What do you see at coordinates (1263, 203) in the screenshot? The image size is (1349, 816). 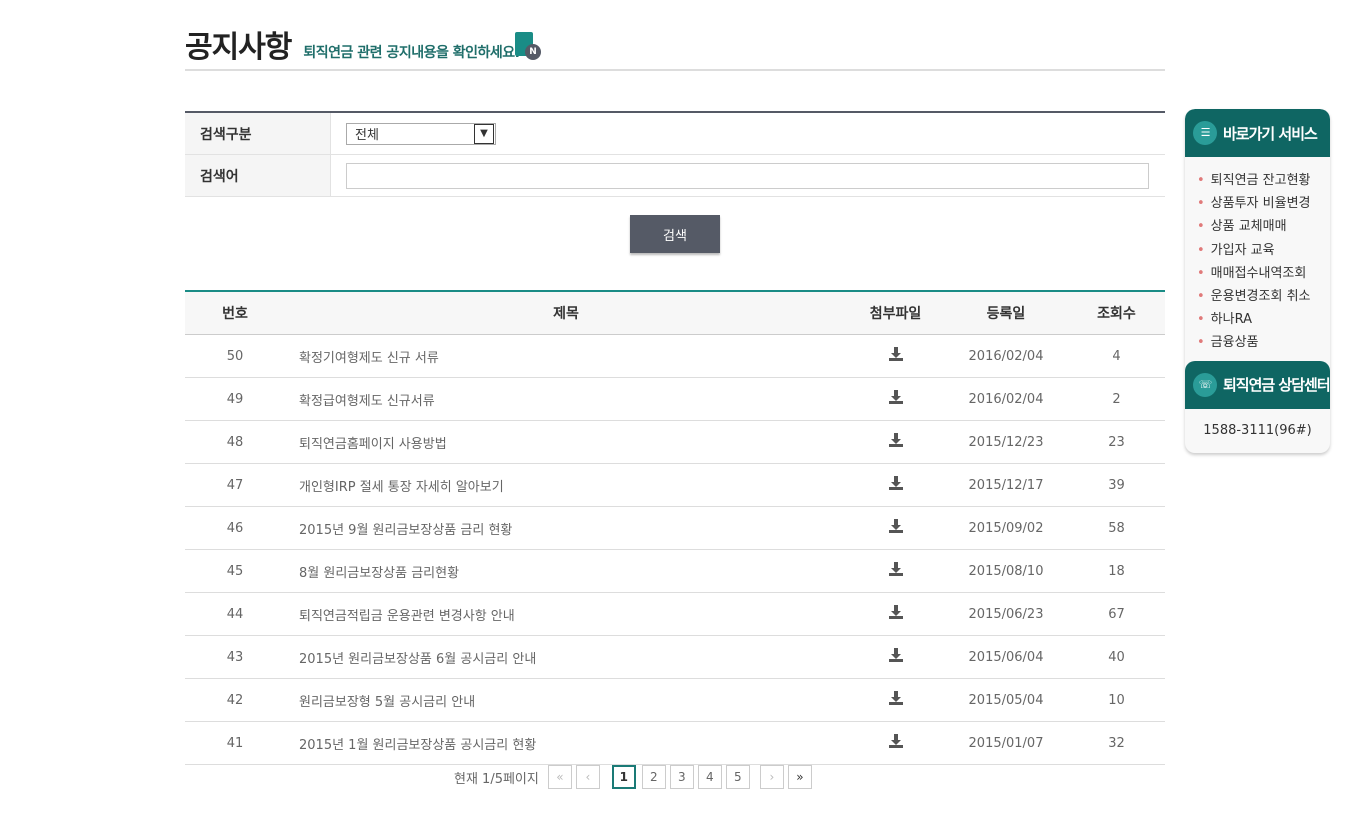 I see `quick-menu-item: 상품투자 비율변경` at bounding box center [1263, 203].